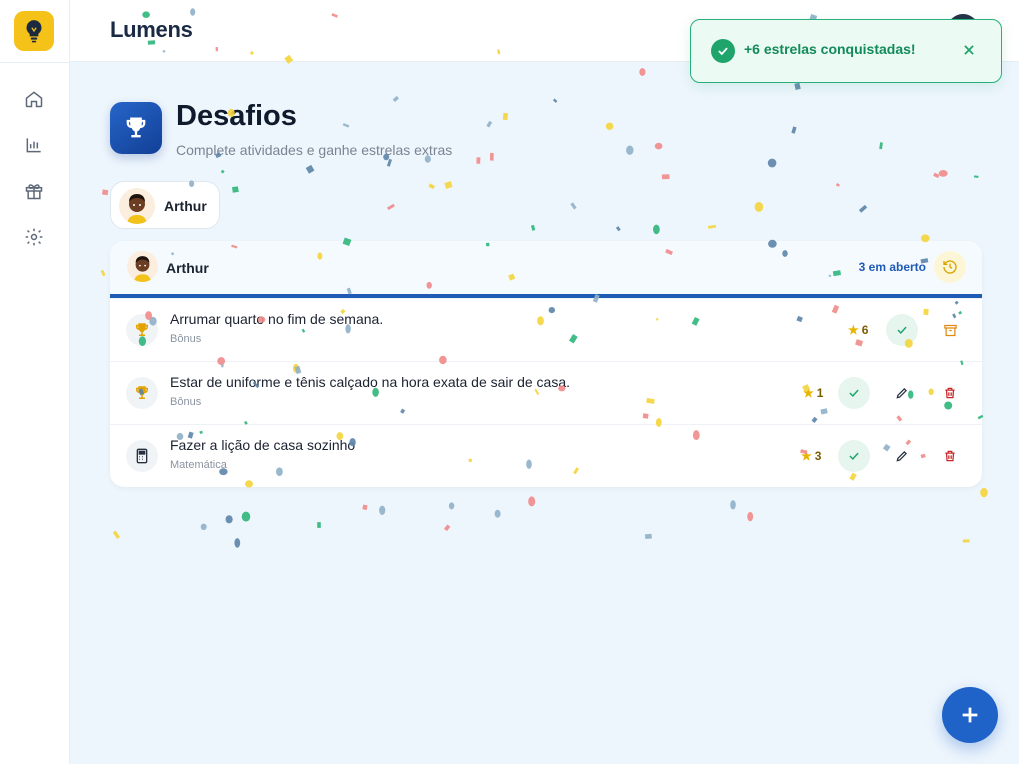  I want to click on child-selector-chip: Arthur, so click(165, 205).